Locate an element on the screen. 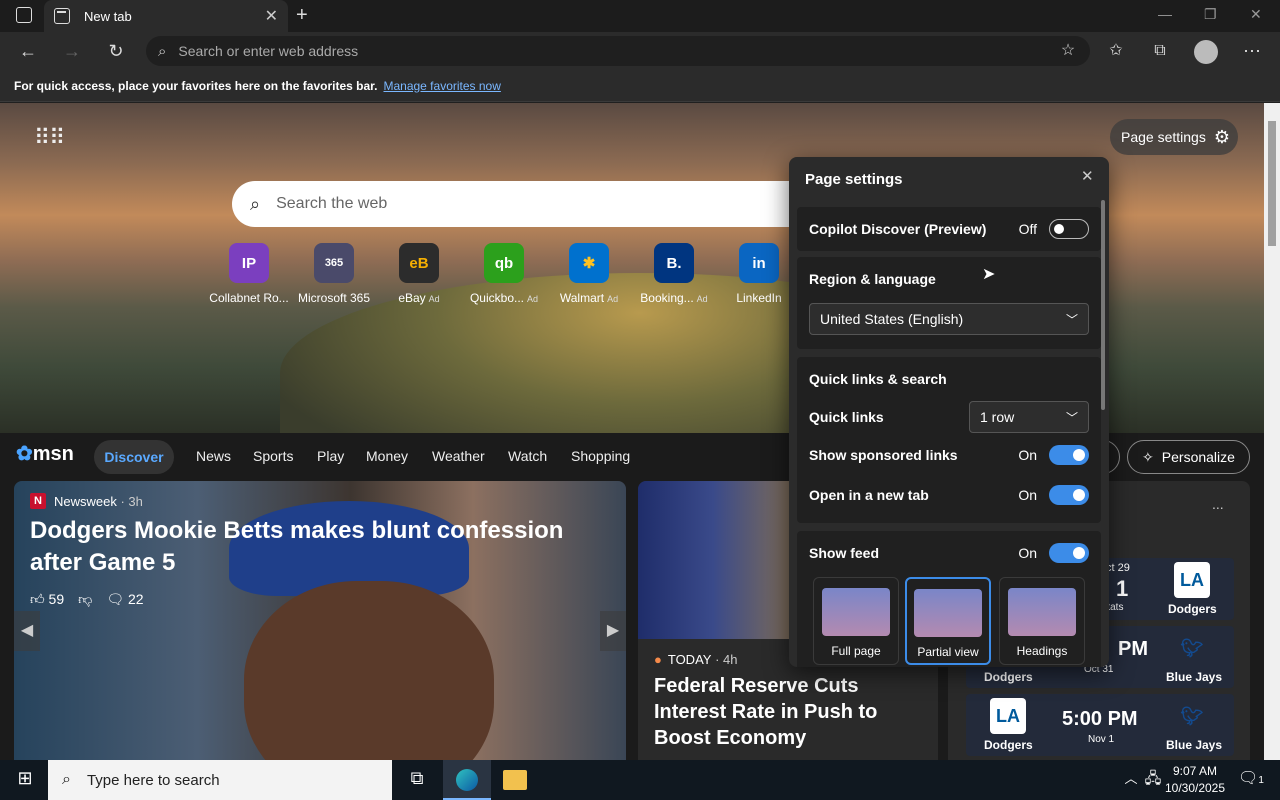 The width and height of the screenshot is (1280, 800). edge-taskbar-button is located at coordinates (467, 780).